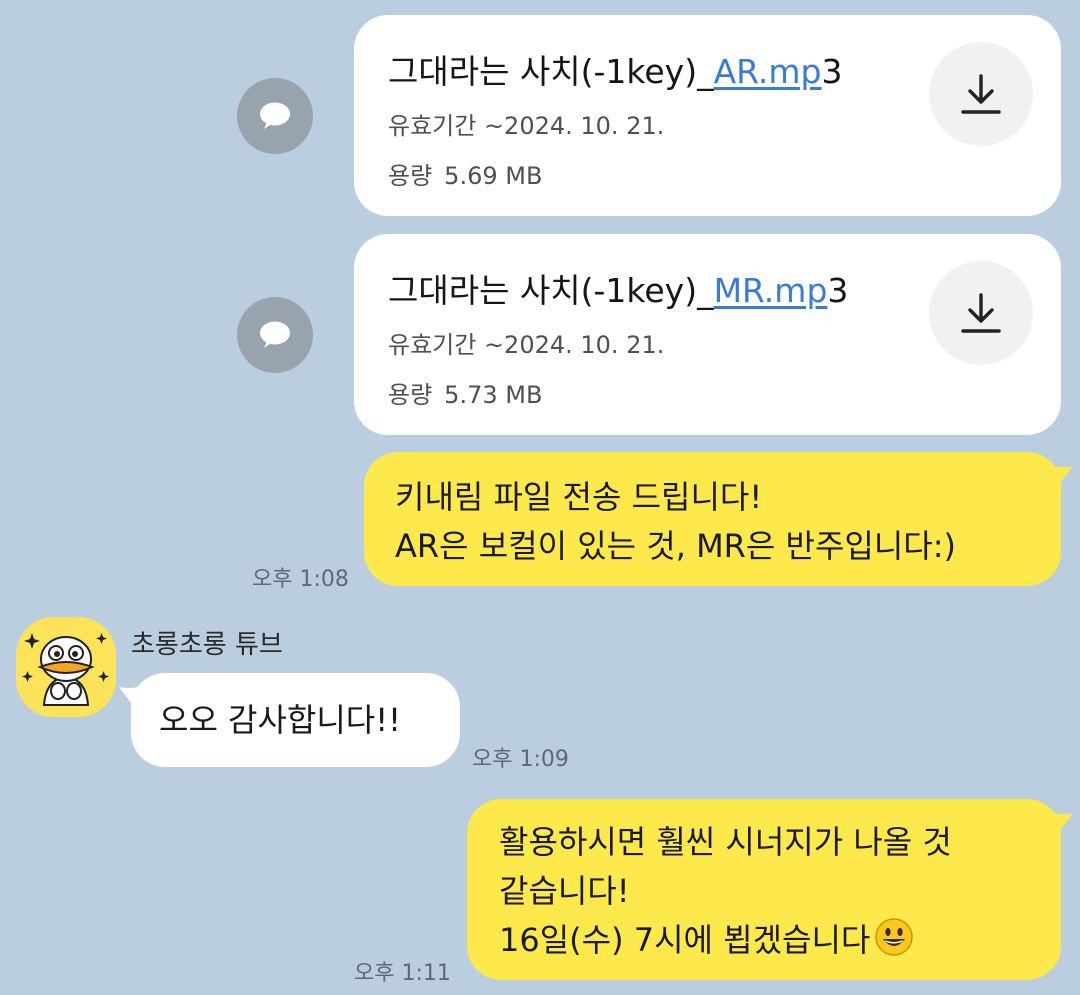  I want to click on file-size: 용량 5.69 MB, so click(465, 173).